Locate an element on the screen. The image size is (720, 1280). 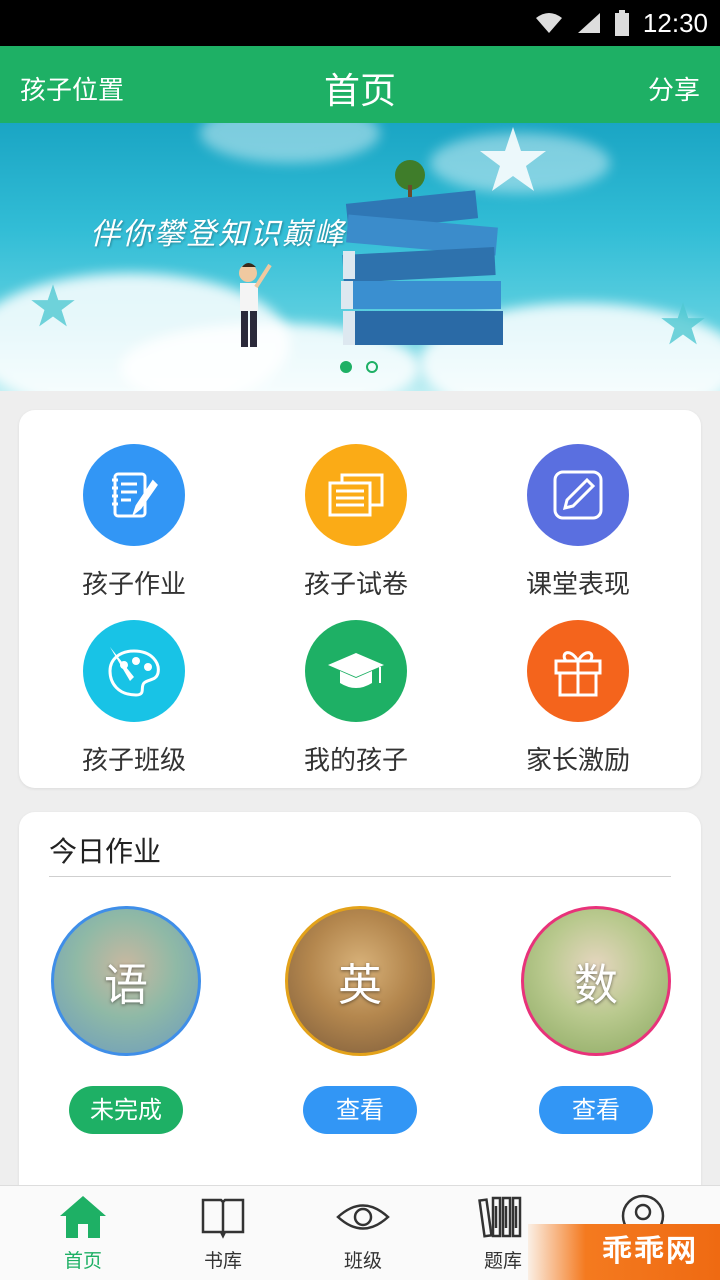
feature-child-class: 孩子班级 is located at coordinates (134, 698).